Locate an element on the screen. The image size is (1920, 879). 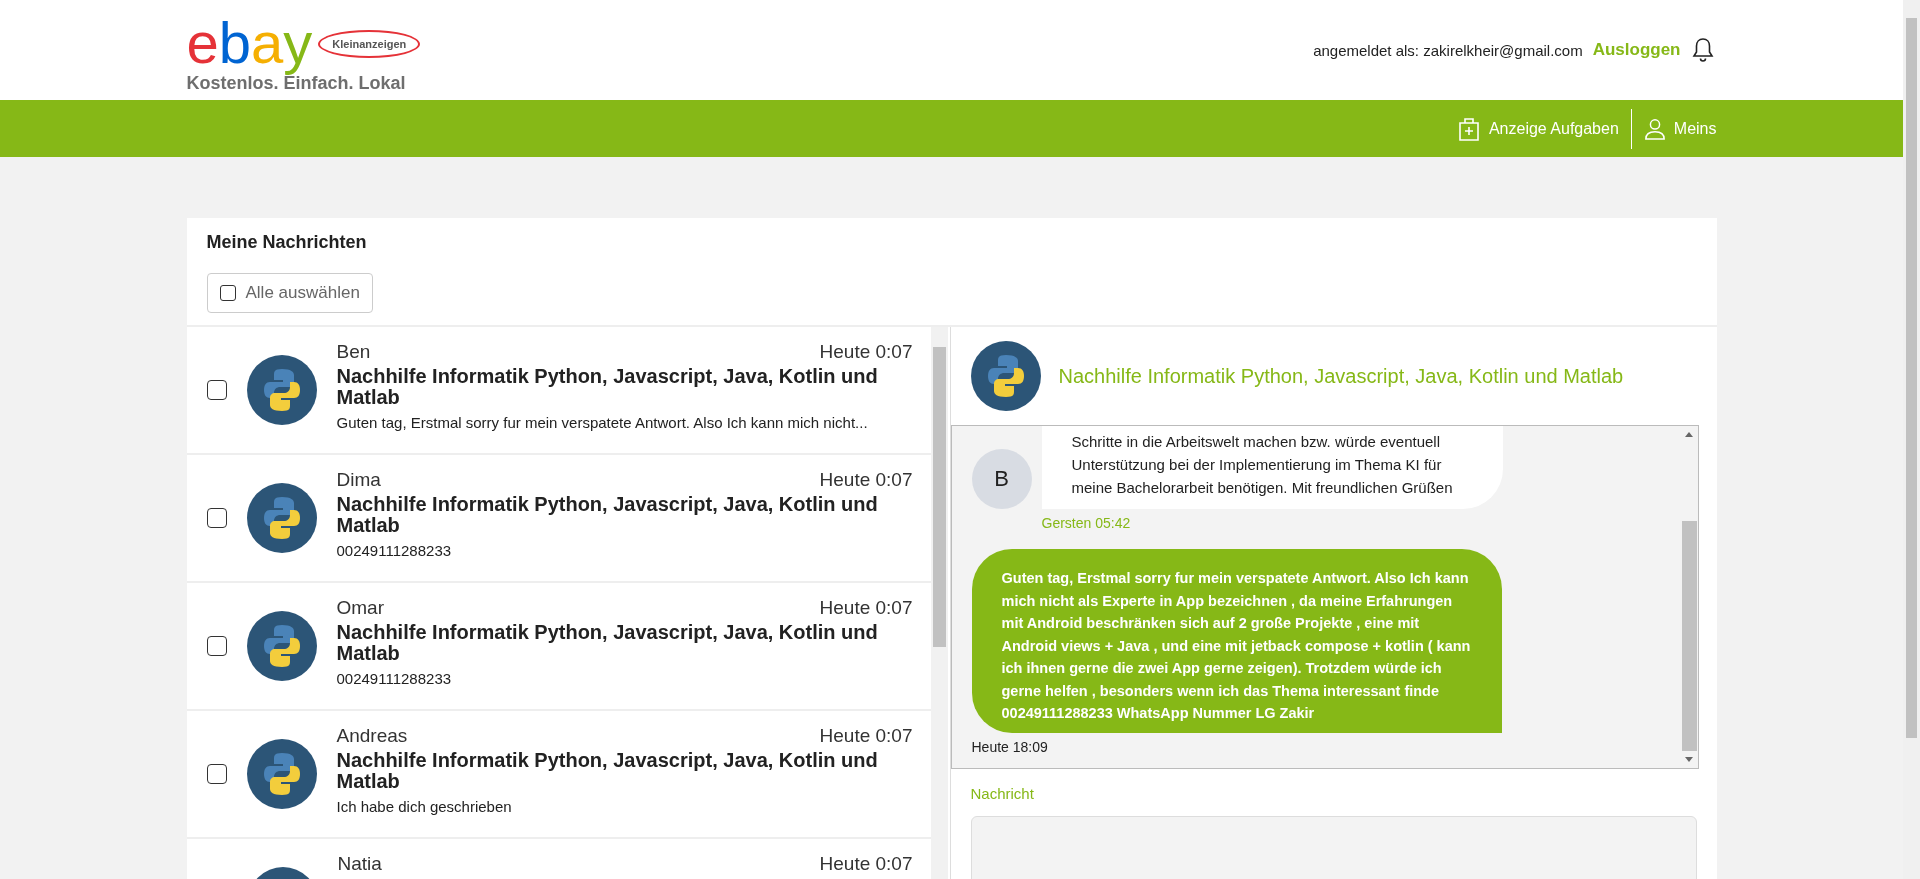
sender-name: Dima is located at coordinates (358, 480).